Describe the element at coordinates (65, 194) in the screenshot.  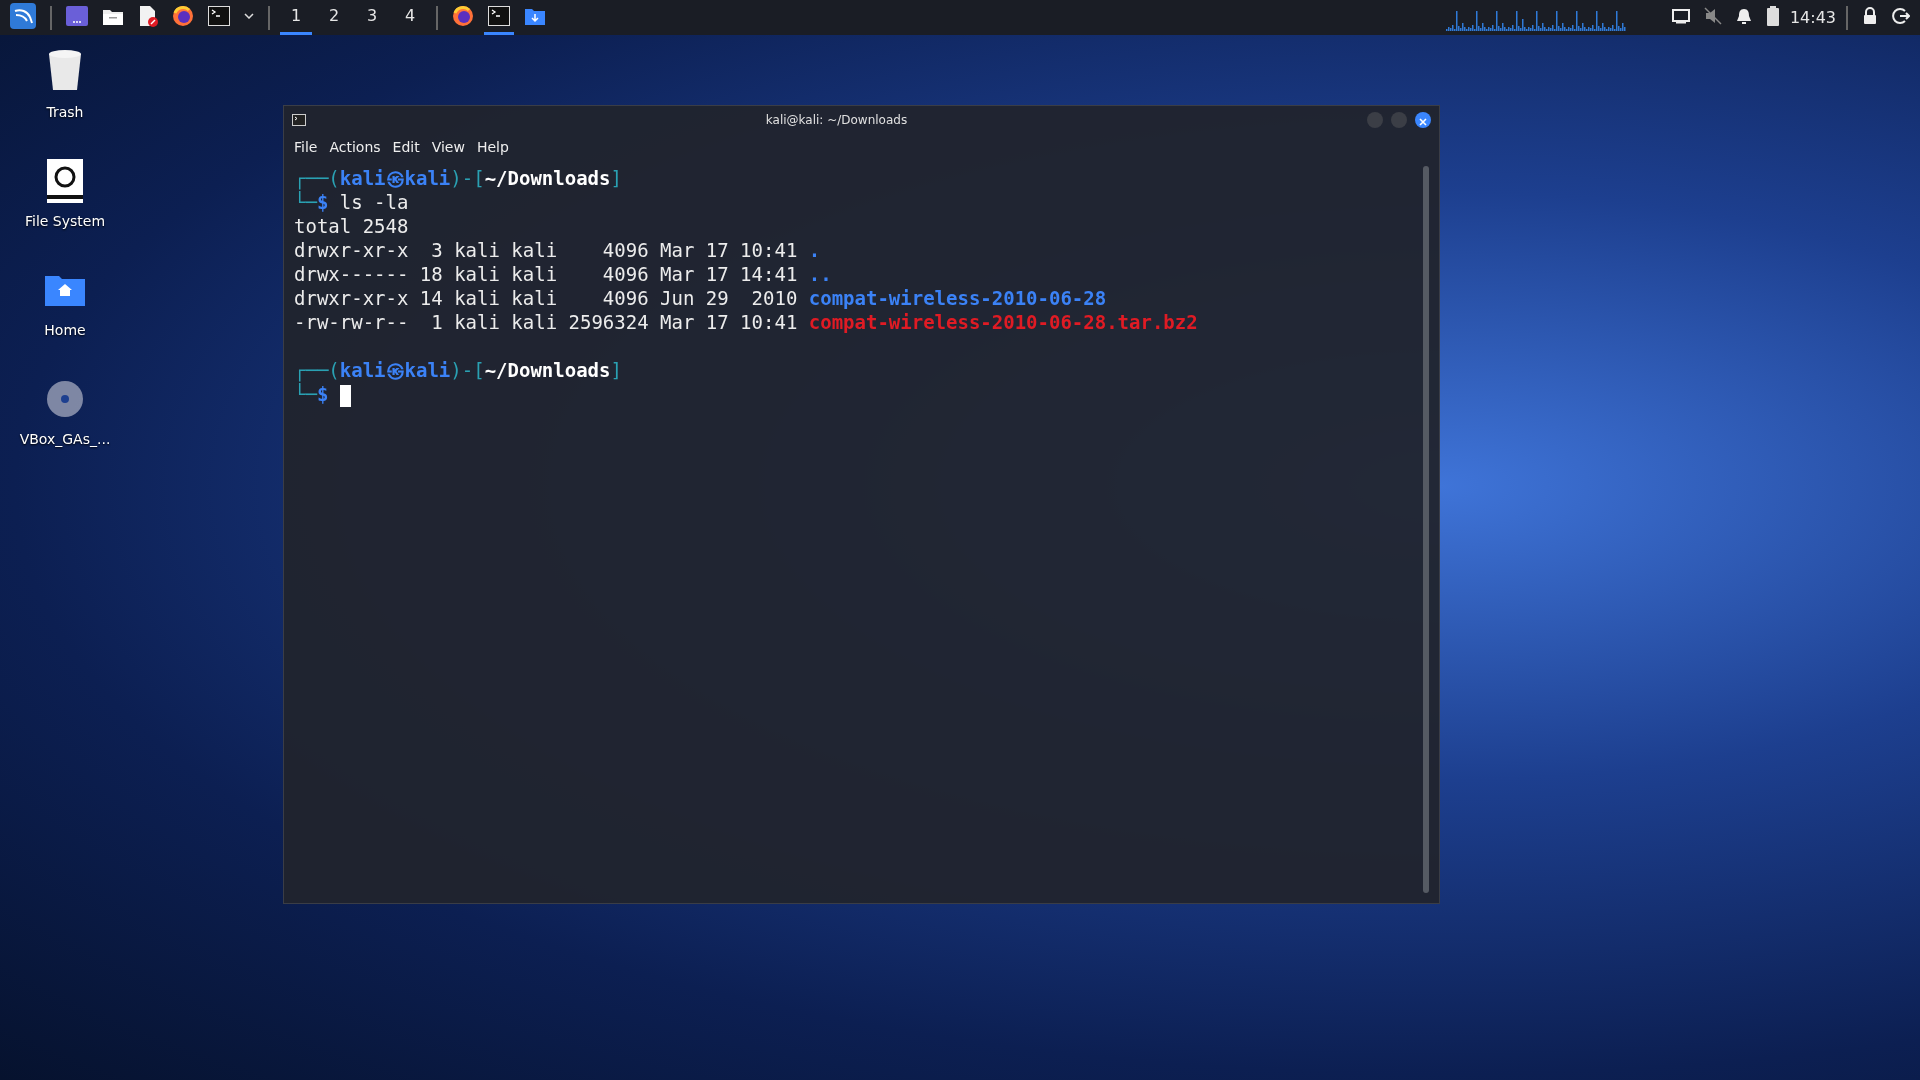
I see `desktop-icon: File System` at that location.